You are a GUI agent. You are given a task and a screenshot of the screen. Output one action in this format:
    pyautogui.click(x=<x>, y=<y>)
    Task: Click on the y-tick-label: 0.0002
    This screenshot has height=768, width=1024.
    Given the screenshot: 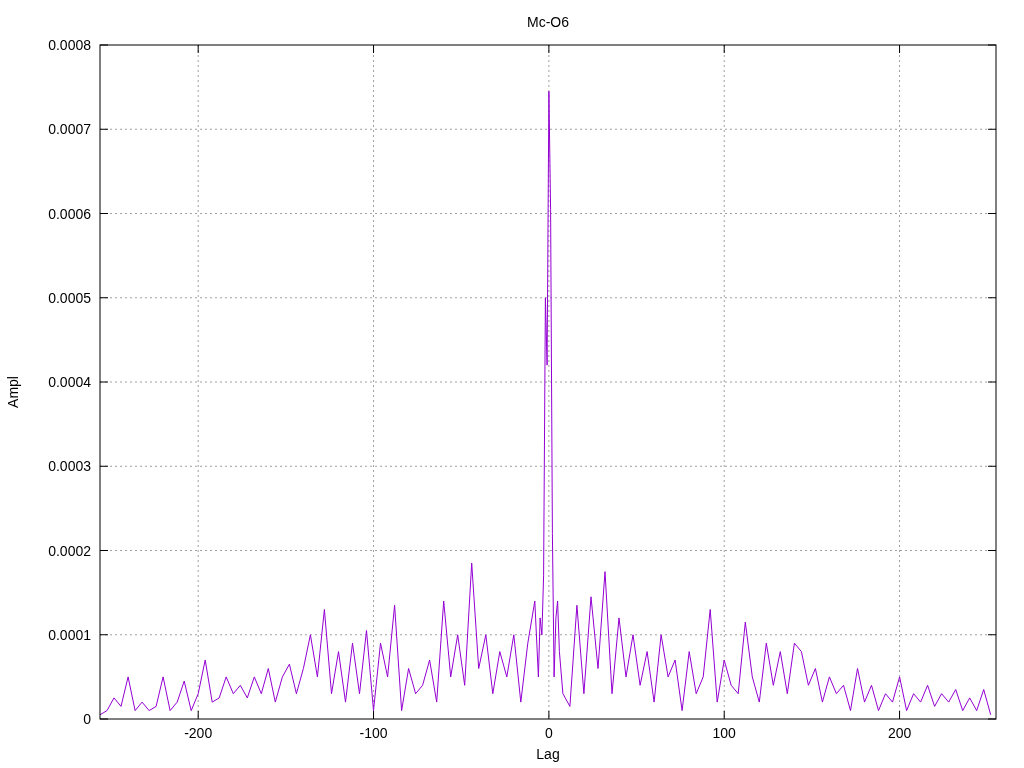 What is the action you would take?
    pyautogui.click(x=69, y=550)
    